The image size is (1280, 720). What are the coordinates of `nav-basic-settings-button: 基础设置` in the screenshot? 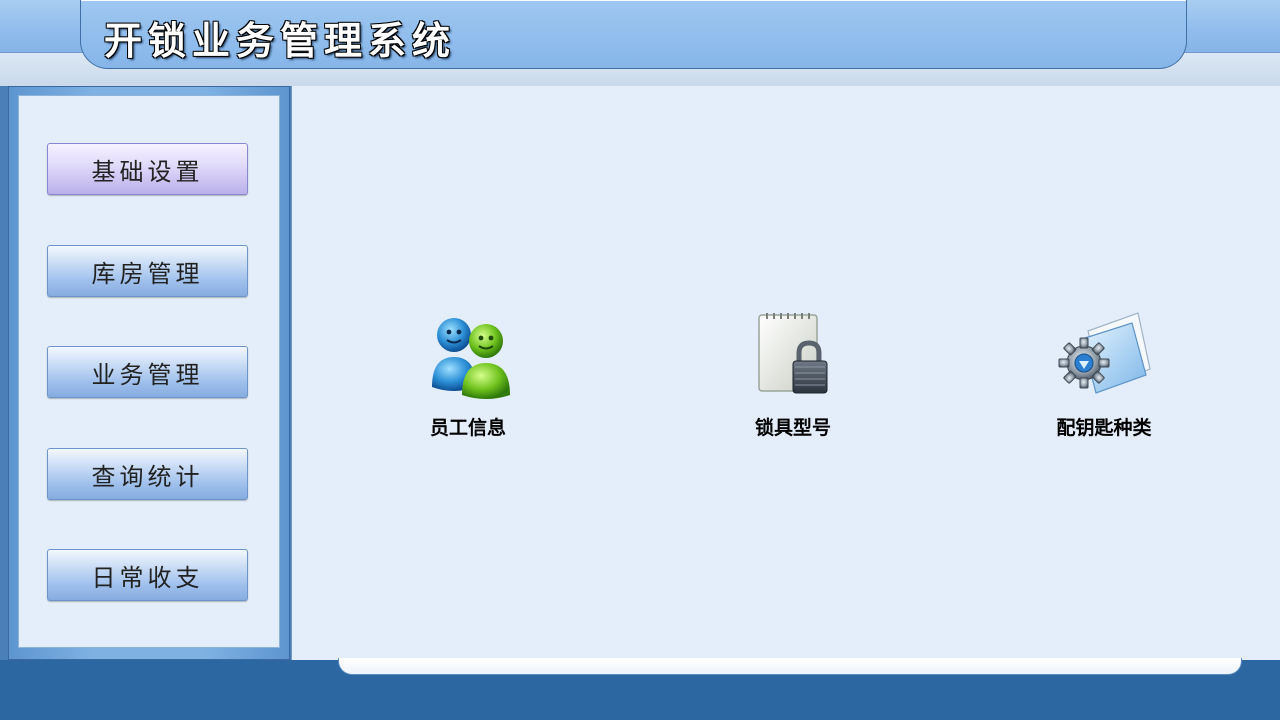 It's located at (147, 169).